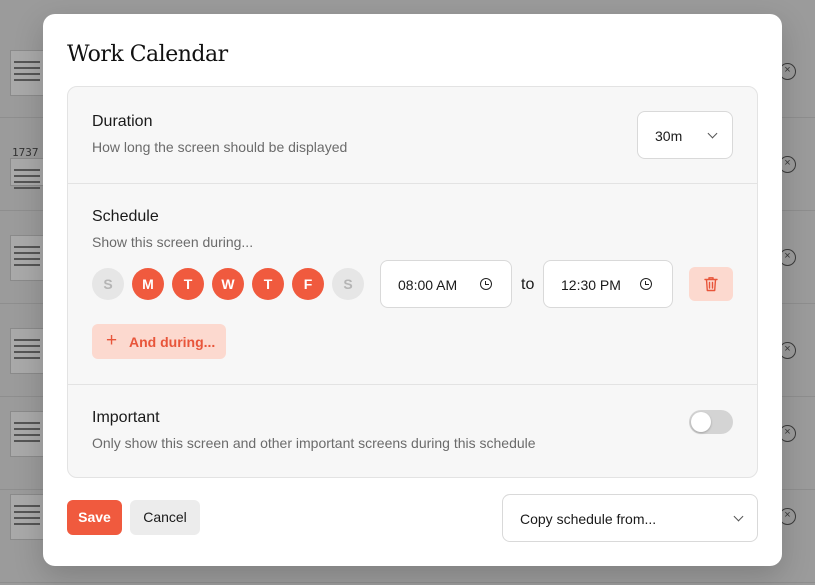 The height and width of the screenshot is (585, 815). I want to click on day-toggle-monday: M, so click(148, 284).